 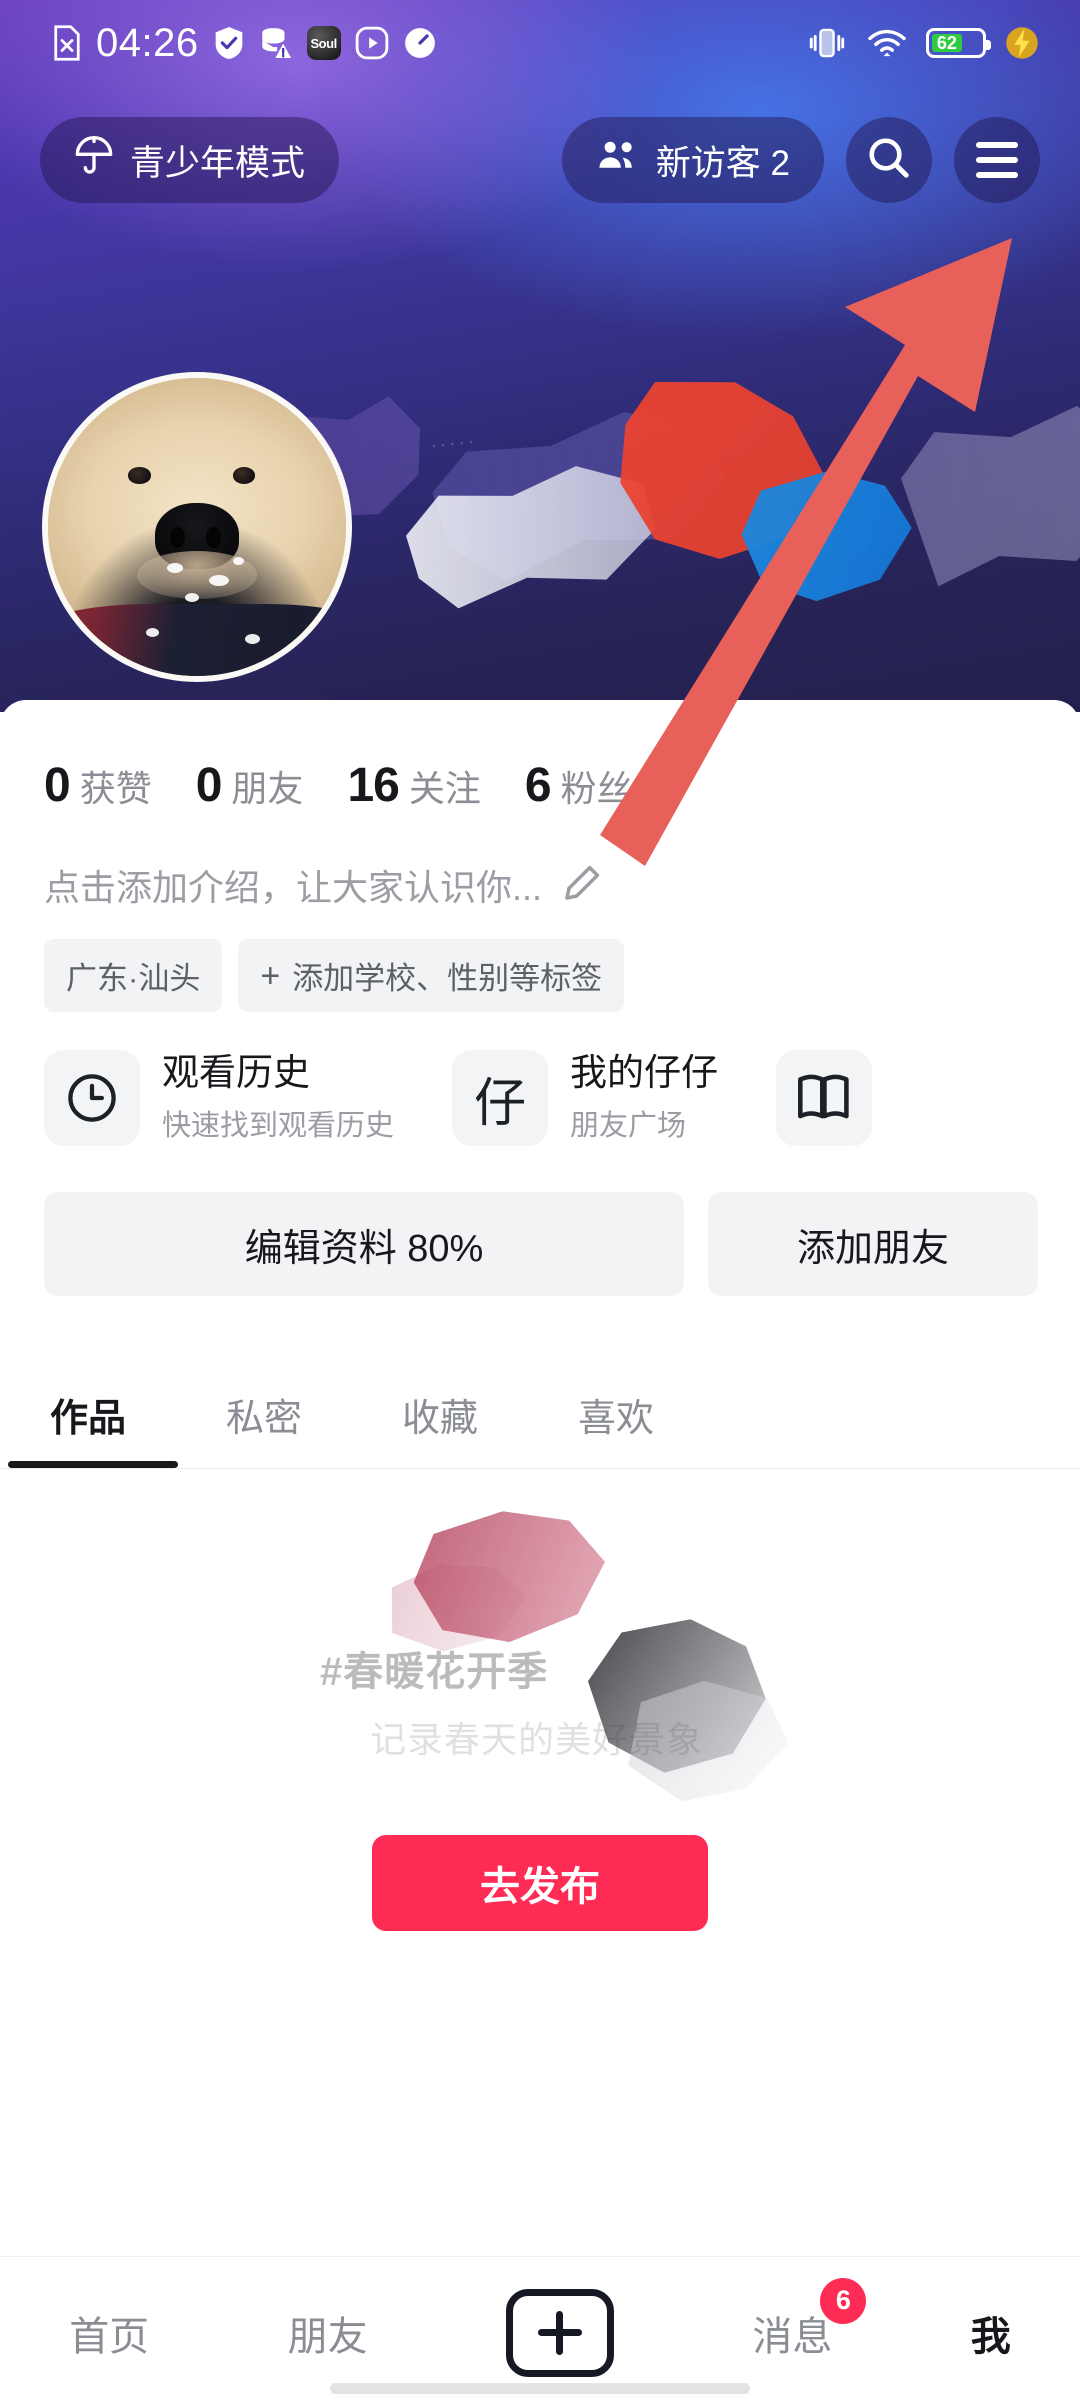 What do you see at coordinates (500, 1103) in the screenshot?
I see `zai-glyph: 仔` at bounding box center [500, 1103].